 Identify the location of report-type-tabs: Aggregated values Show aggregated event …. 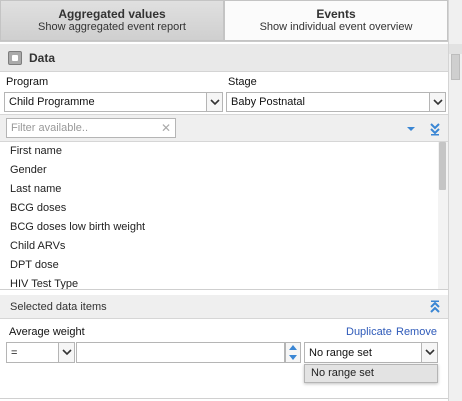
(224, 21).